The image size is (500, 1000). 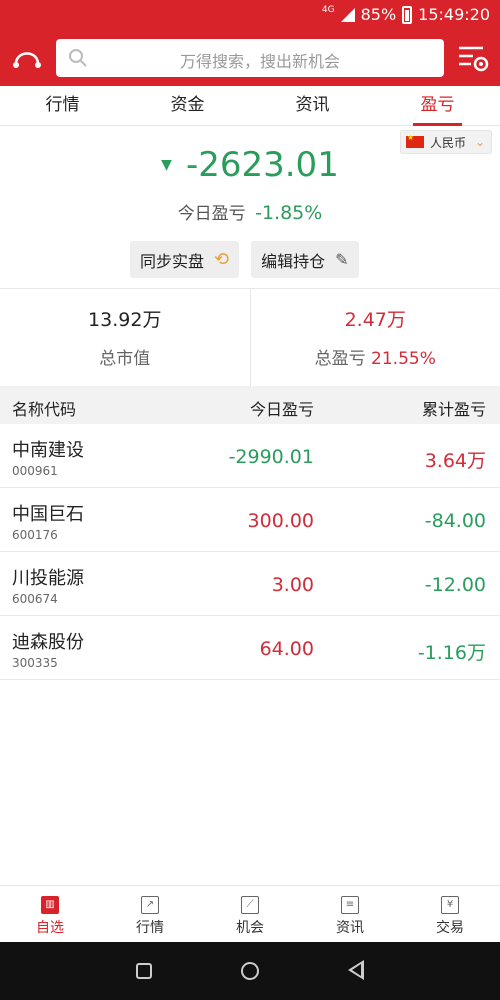 I want to click on system-nav-bar, so click(x=250, y=971).